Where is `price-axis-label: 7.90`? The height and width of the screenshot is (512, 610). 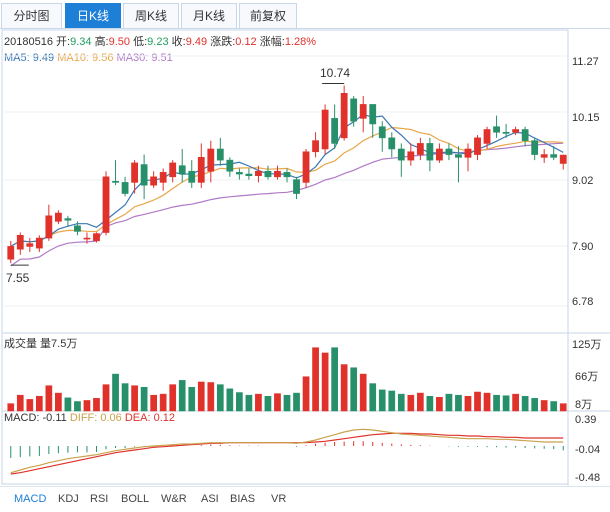
price-axis-label: 7.90 is located at coordinates (583, 247).